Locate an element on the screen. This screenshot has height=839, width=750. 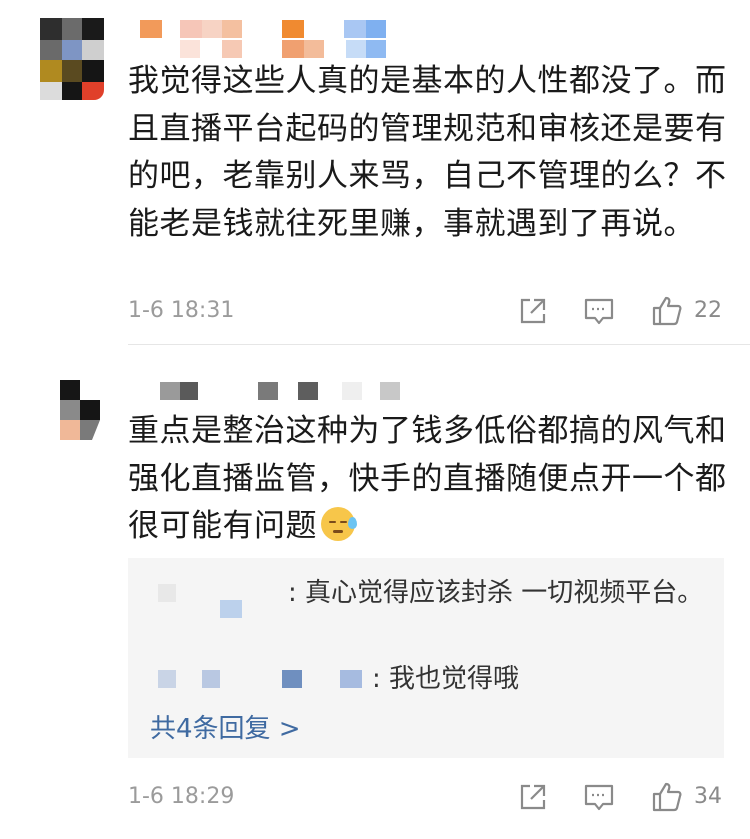
divider is located at coordinates (439, 344).